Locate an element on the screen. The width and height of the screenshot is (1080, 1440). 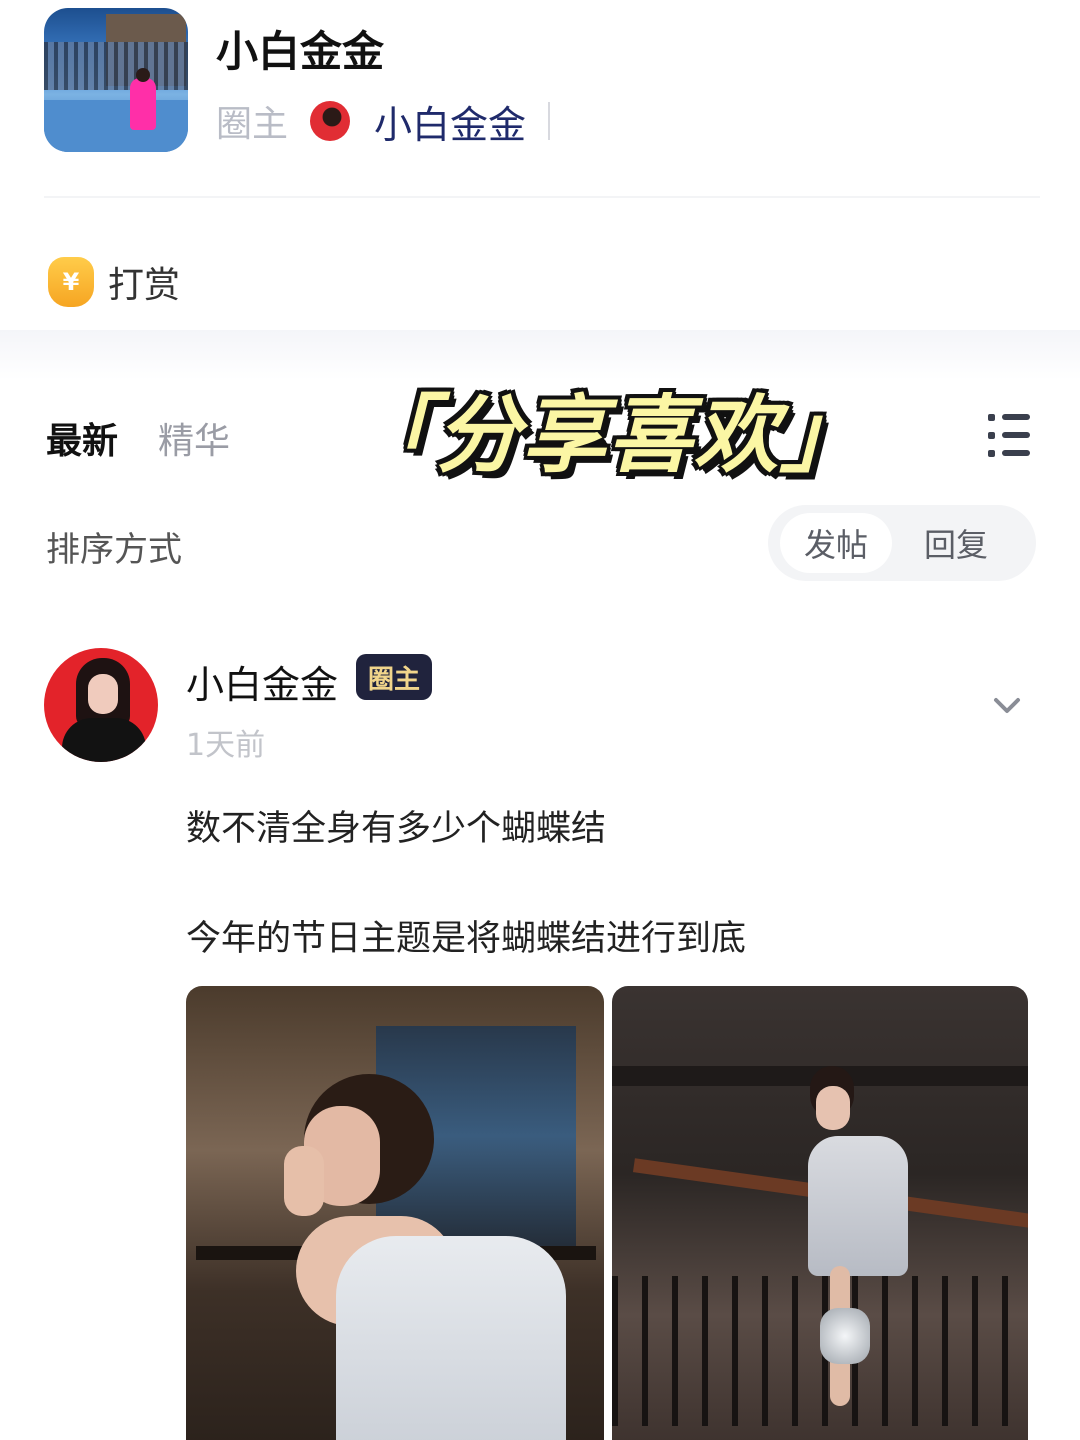
reward-label: 打赏 is located at coordinates (144, 285).